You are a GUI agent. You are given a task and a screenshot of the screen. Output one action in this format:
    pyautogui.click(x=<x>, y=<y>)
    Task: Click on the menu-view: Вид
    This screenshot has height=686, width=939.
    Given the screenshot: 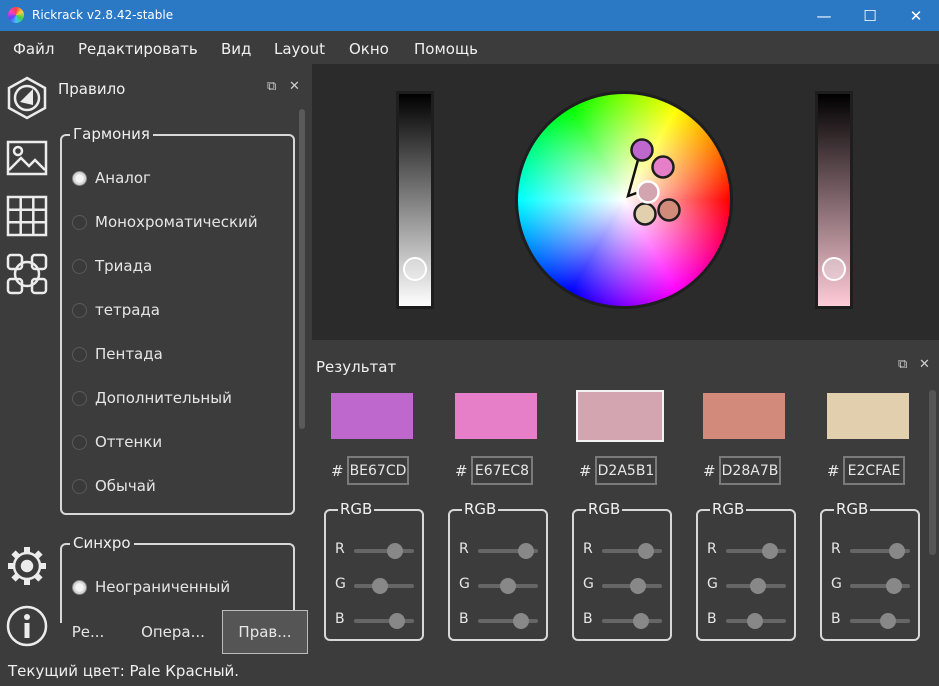 What is the action you would take?
    pyautogui.click(x=236, y=49)
    